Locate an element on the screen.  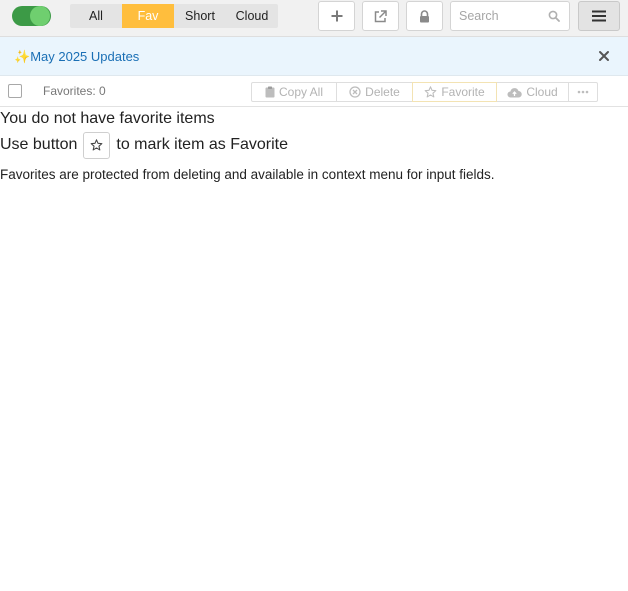
cloud-label: Cloud is located at coordinates (542, 92).